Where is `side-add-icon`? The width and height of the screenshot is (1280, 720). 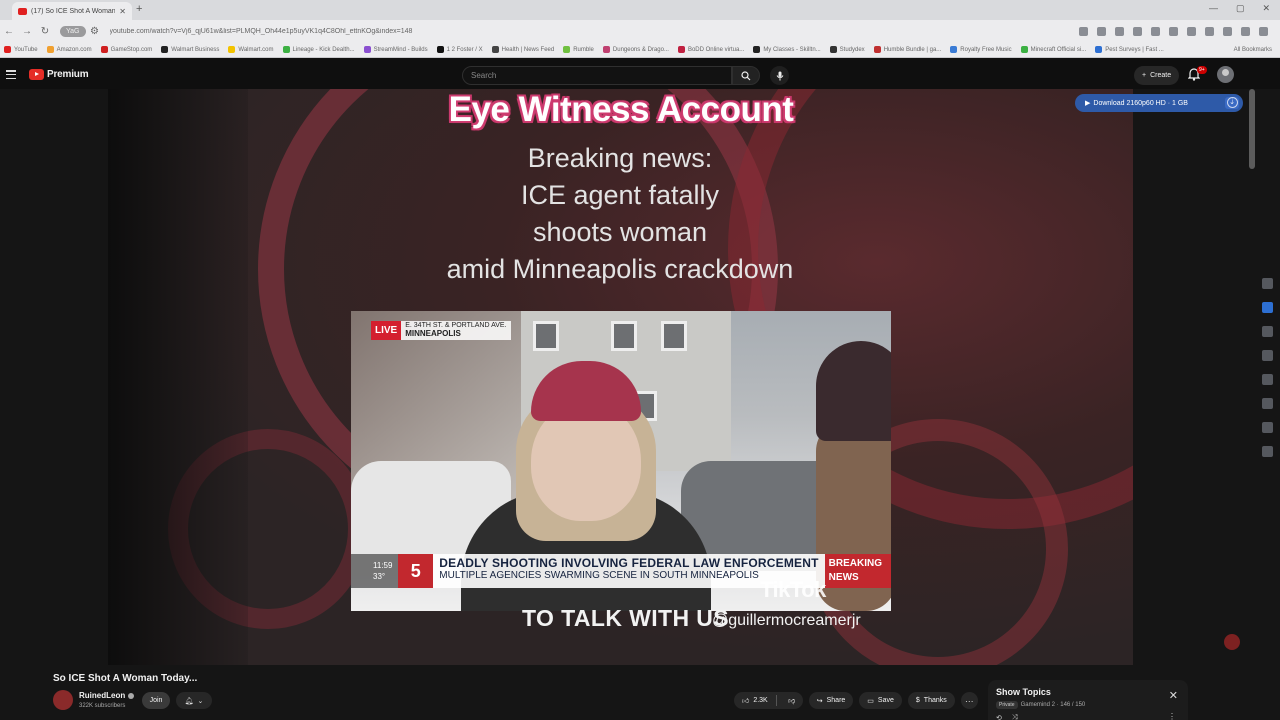
side-add-icon is located at coordinates (1267, 451).